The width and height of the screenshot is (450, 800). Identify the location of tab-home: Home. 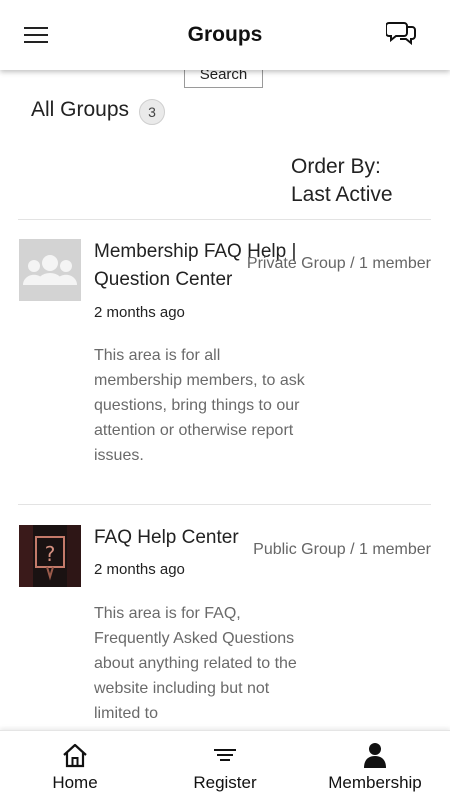
(75, 765).